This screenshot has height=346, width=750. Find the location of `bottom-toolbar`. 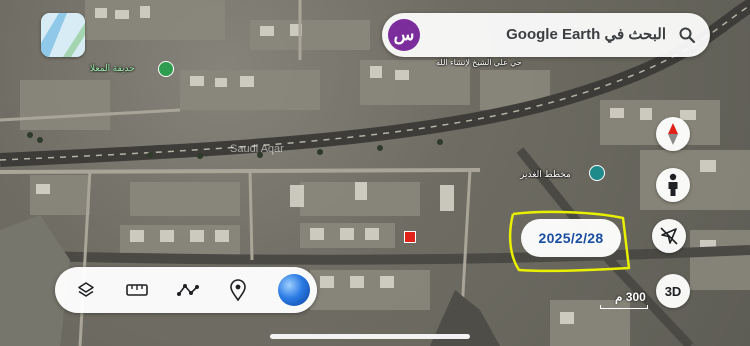

bottom-toolbar is located at coordinates (186, 290).